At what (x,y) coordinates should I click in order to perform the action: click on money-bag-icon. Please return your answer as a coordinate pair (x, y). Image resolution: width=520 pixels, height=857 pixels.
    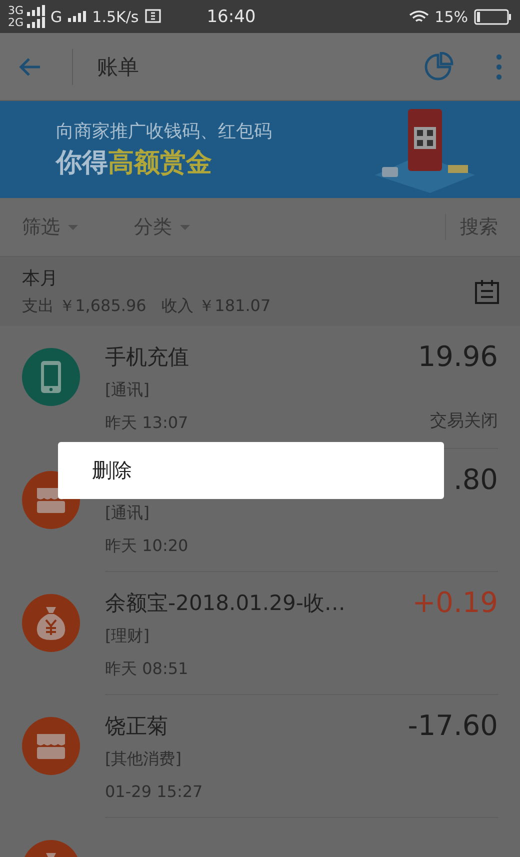
    Looking at the image, I should click on (51, 623).